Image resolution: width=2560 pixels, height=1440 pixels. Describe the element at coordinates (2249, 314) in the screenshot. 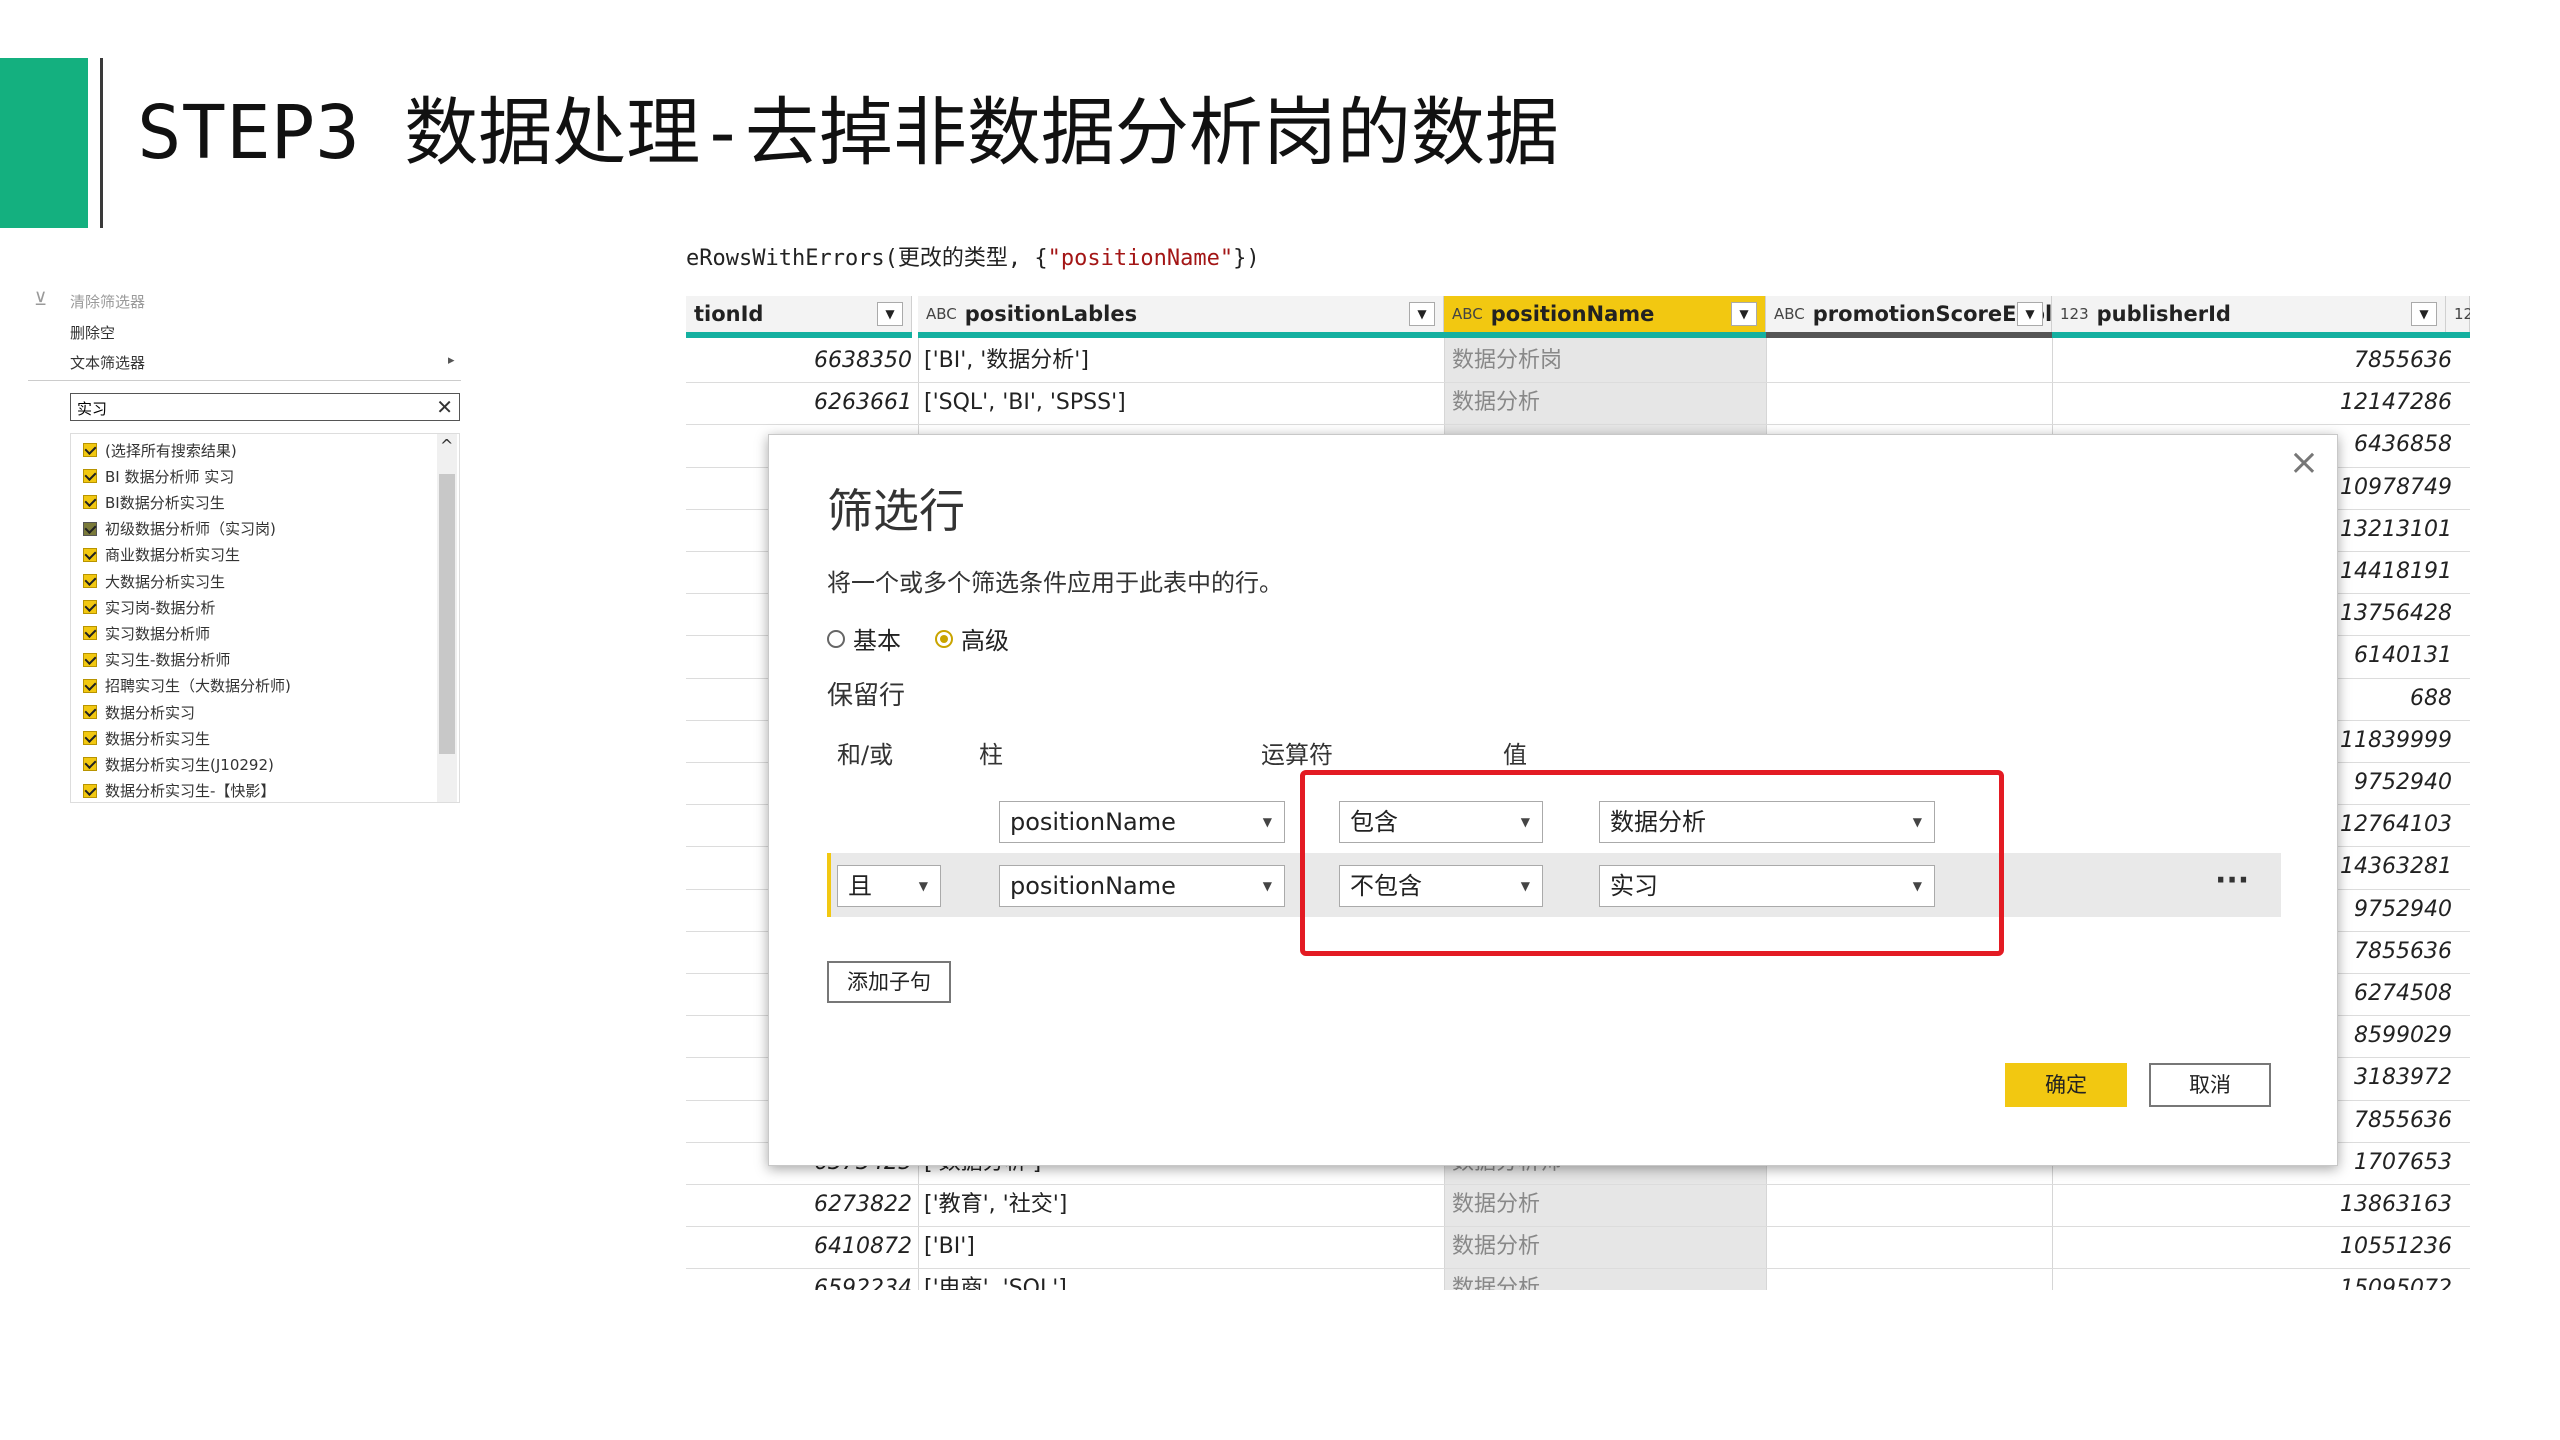

I see `column-header: 123 publisherId ▼` at that location.